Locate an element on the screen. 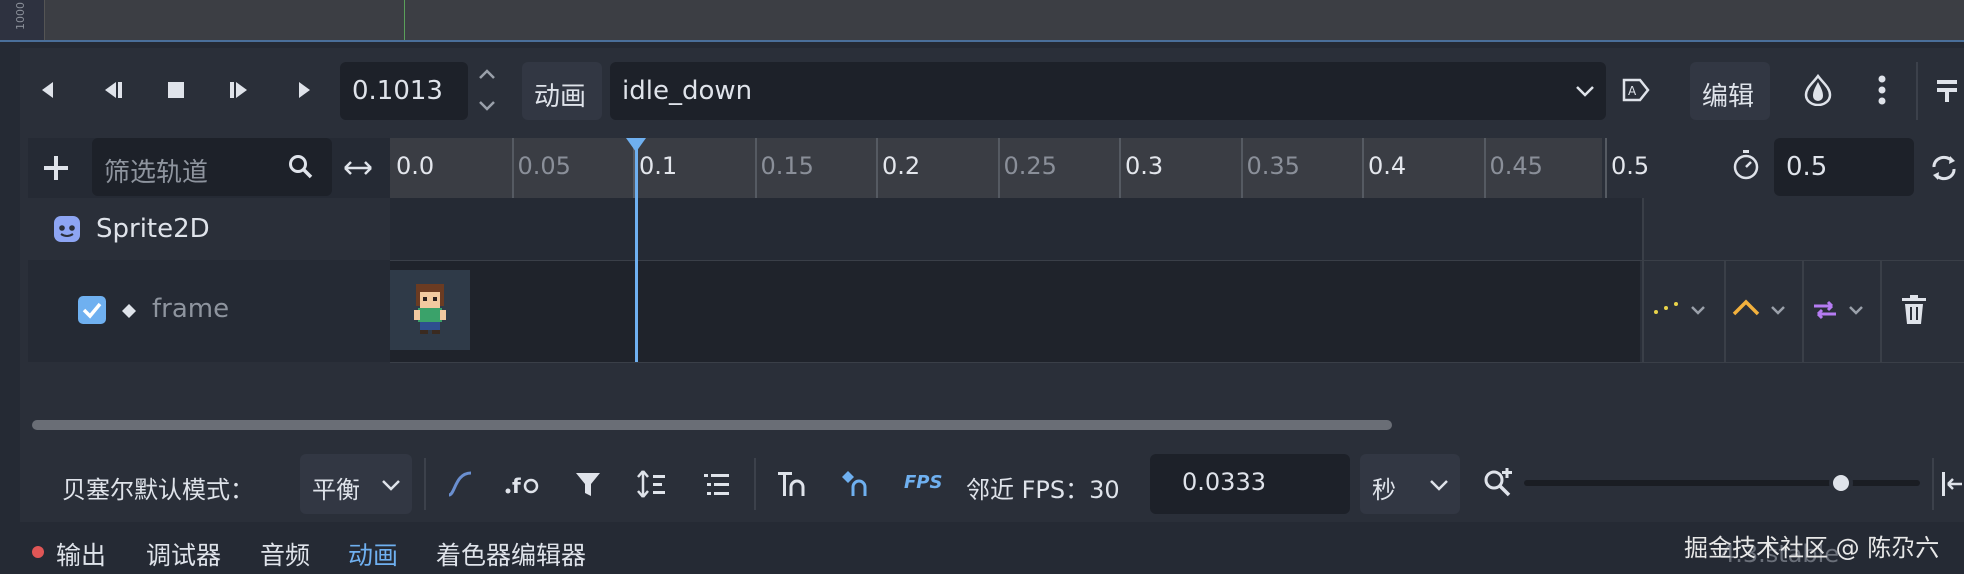  edit-menu-label: 编辑 is located at coordinates (1728, 97).